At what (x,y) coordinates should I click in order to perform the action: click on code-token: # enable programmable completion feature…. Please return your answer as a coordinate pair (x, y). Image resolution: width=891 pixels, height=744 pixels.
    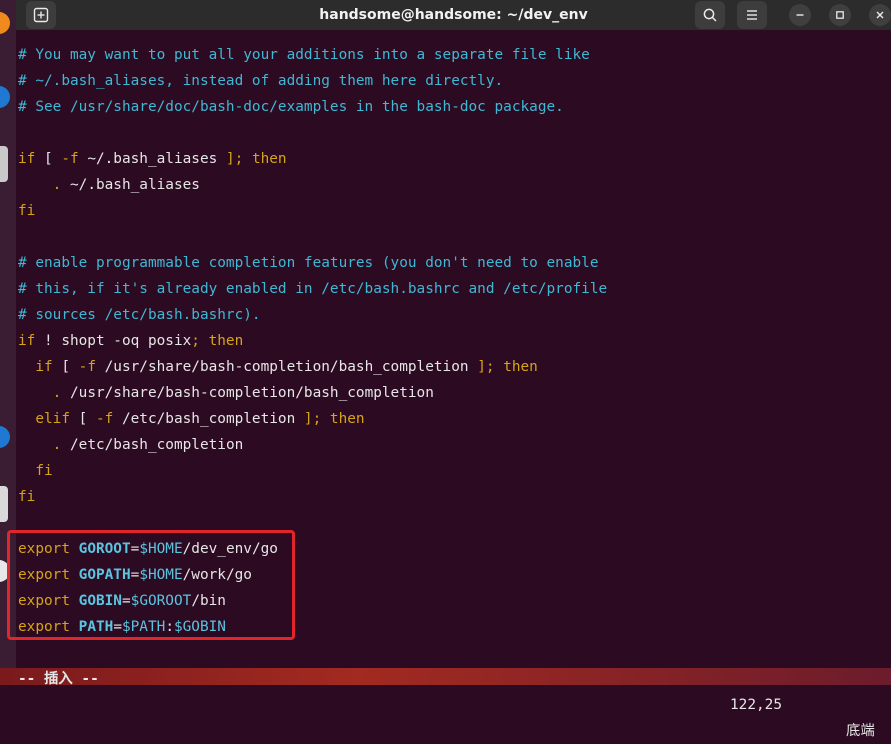
    Looking at the image, I should click on (308, 263).